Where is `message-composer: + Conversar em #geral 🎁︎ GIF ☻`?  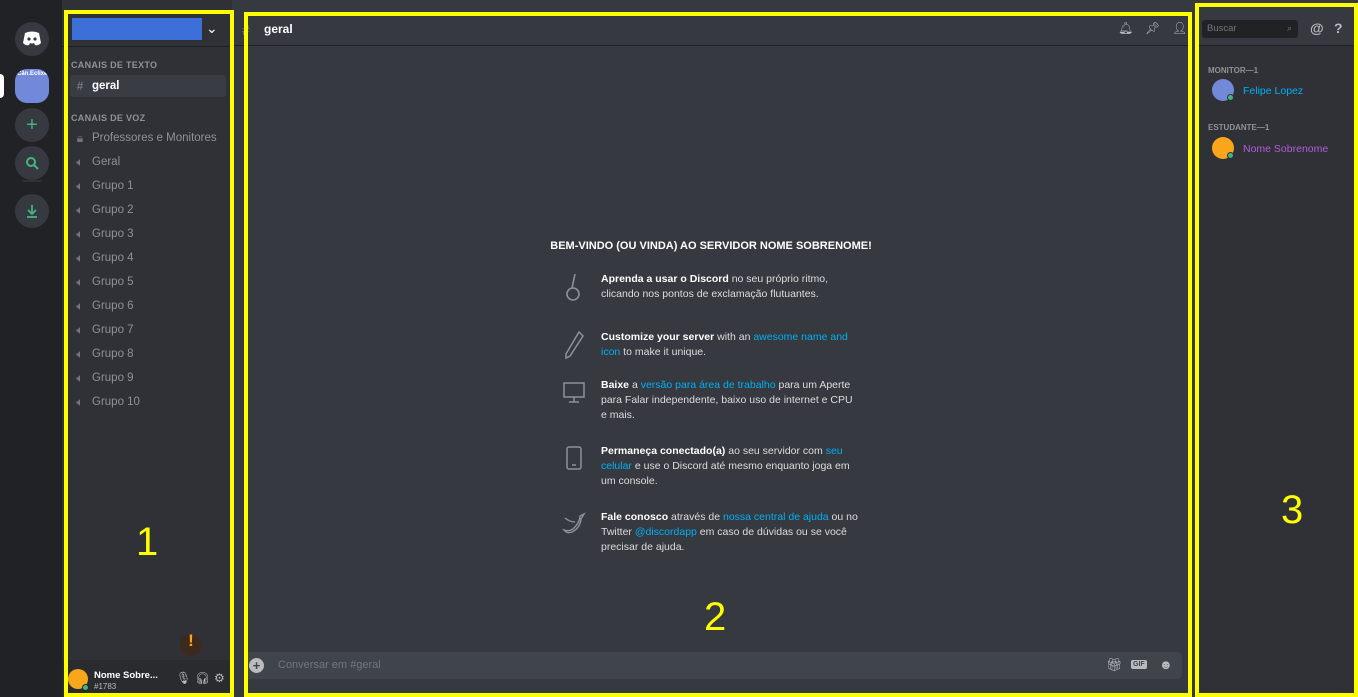 message-composer: + Conversar em #geral 🎁︎ GIF ☻ is located at coordinates (713, 665).